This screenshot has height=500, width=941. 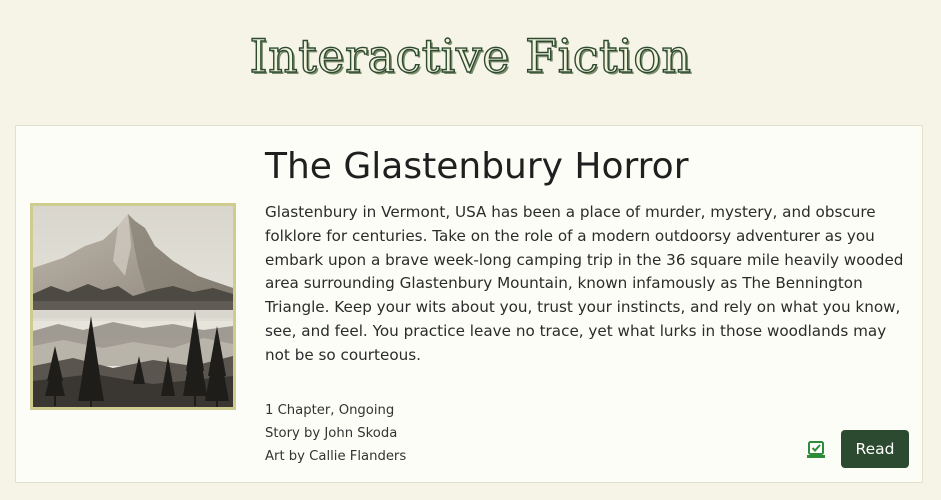 I want to click on story-title: The Glastenbury Horror, so click(x=477, y=167).